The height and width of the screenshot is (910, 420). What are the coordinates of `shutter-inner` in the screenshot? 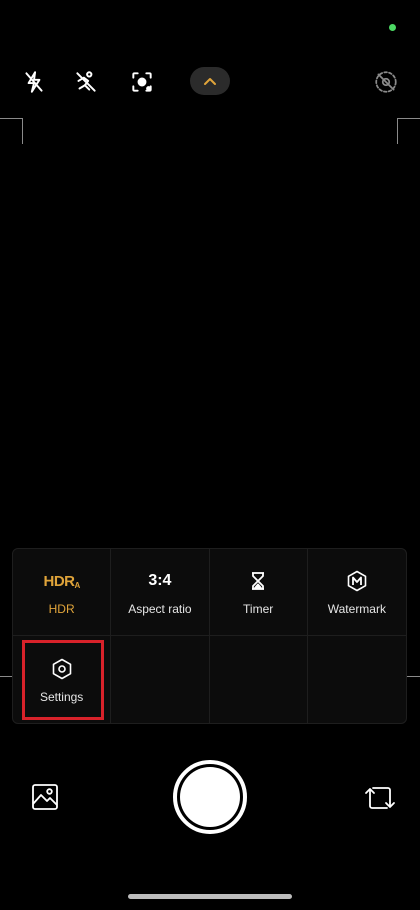 It's located at (210, 797).